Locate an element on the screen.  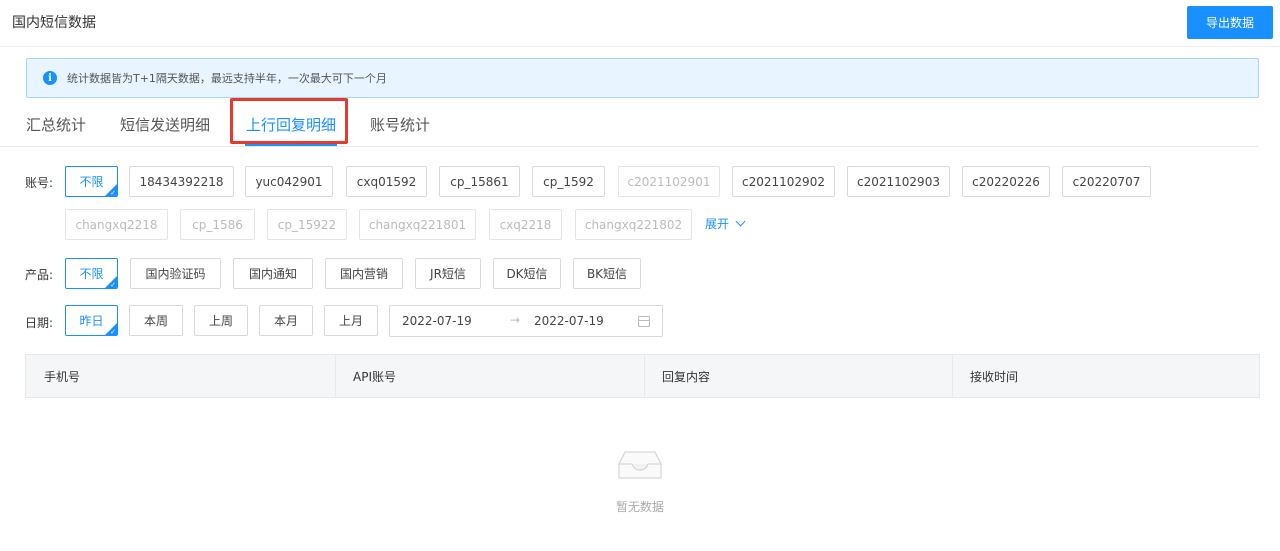
date-range-start: 2022-07-19 is located at coordinates (437, 321).